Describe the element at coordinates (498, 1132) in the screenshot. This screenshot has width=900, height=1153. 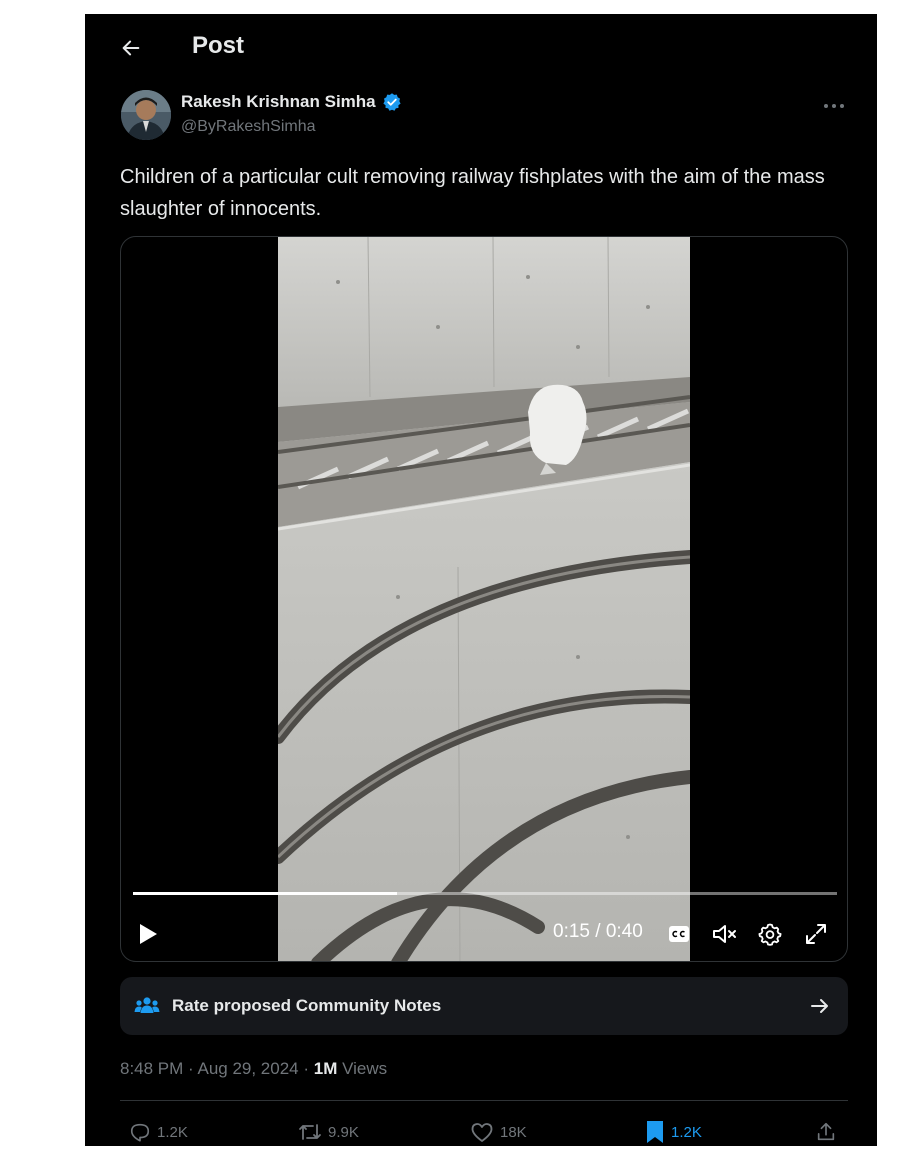
I see `like-button: 18K` at that location.